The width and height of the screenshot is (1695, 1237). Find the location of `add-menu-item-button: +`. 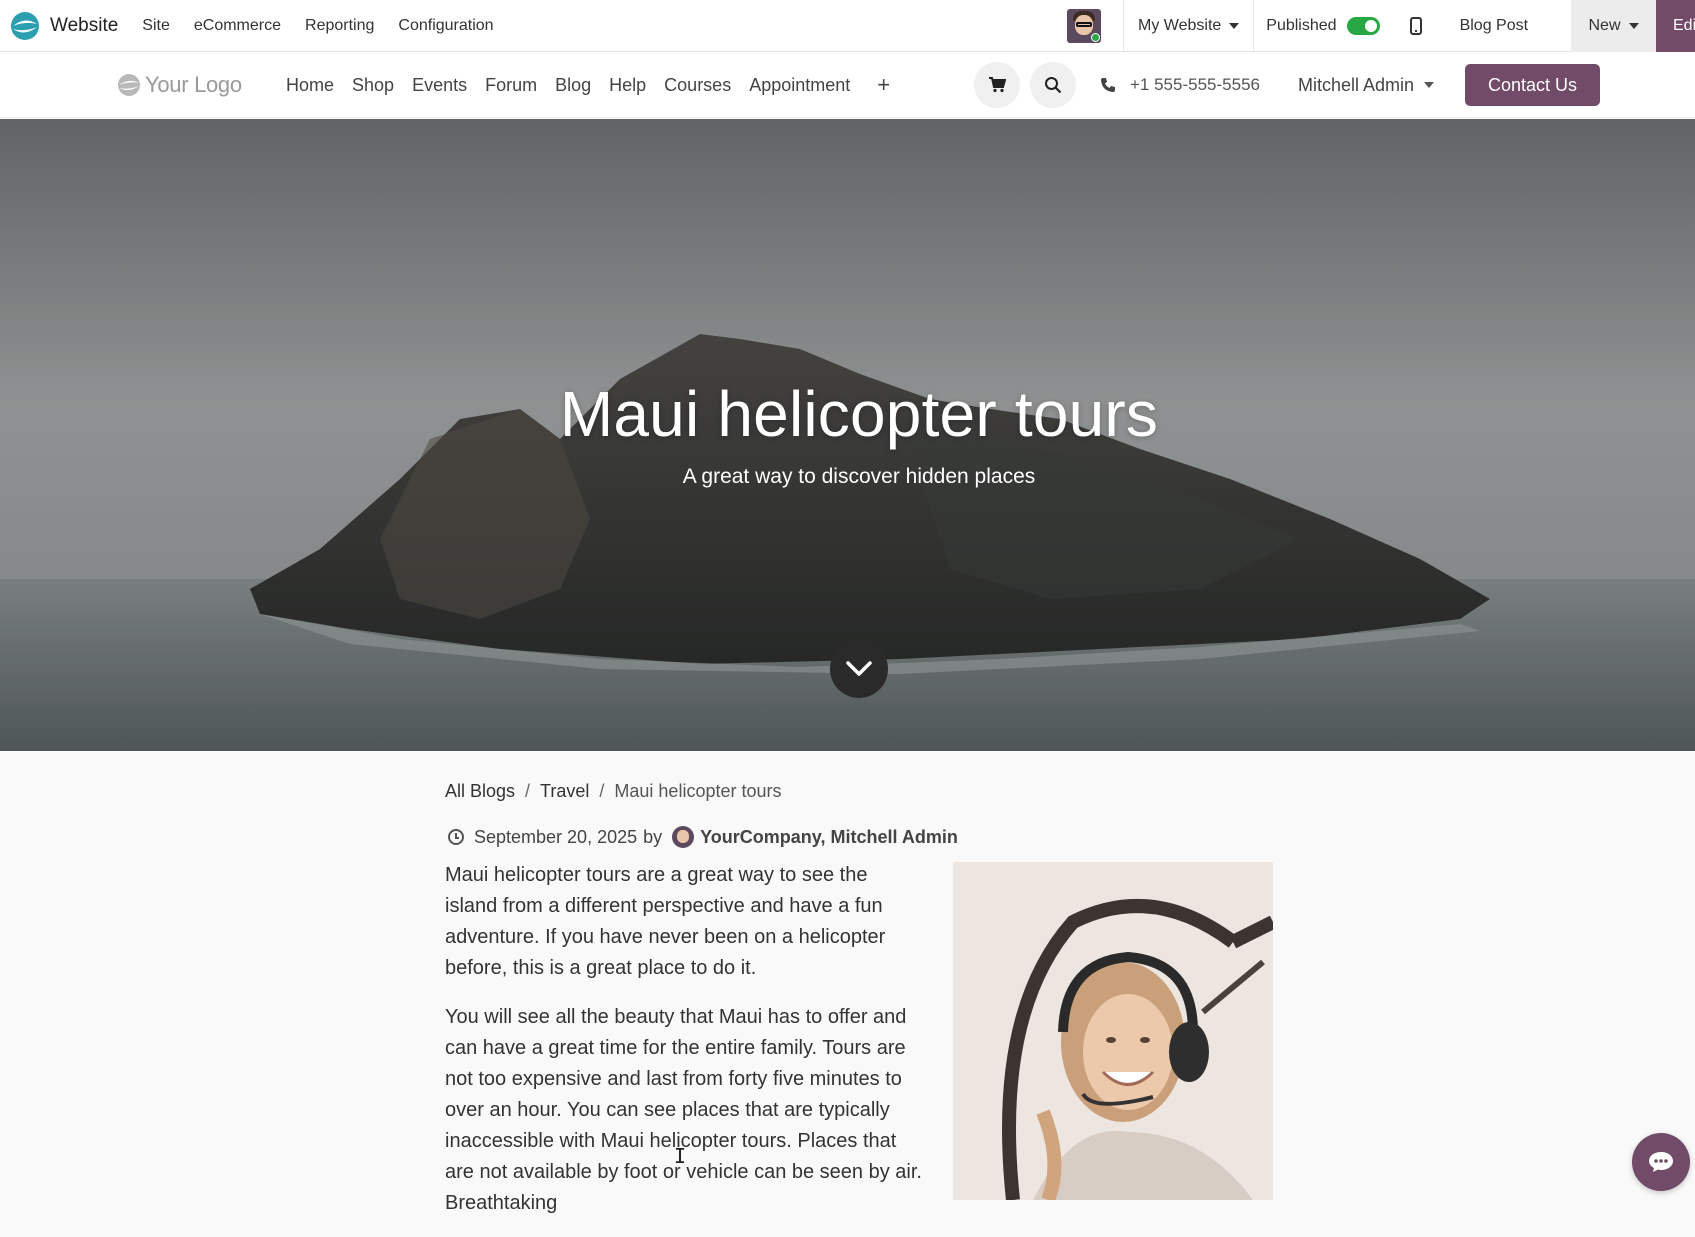

add-menu-item-button: + is located at coordinates (880, 85).